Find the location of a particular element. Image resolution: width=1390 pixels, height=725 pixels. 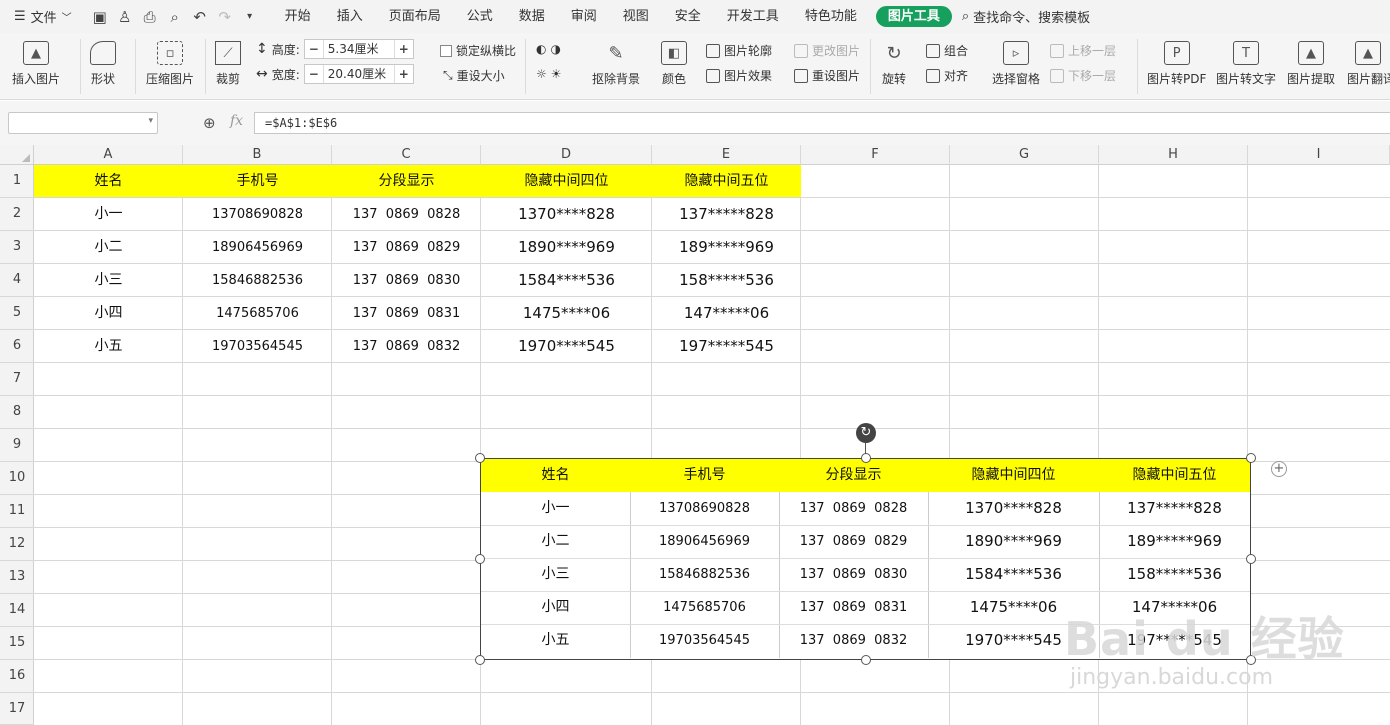

table-cell: 137*****828 is located at coordinates (726, 214).